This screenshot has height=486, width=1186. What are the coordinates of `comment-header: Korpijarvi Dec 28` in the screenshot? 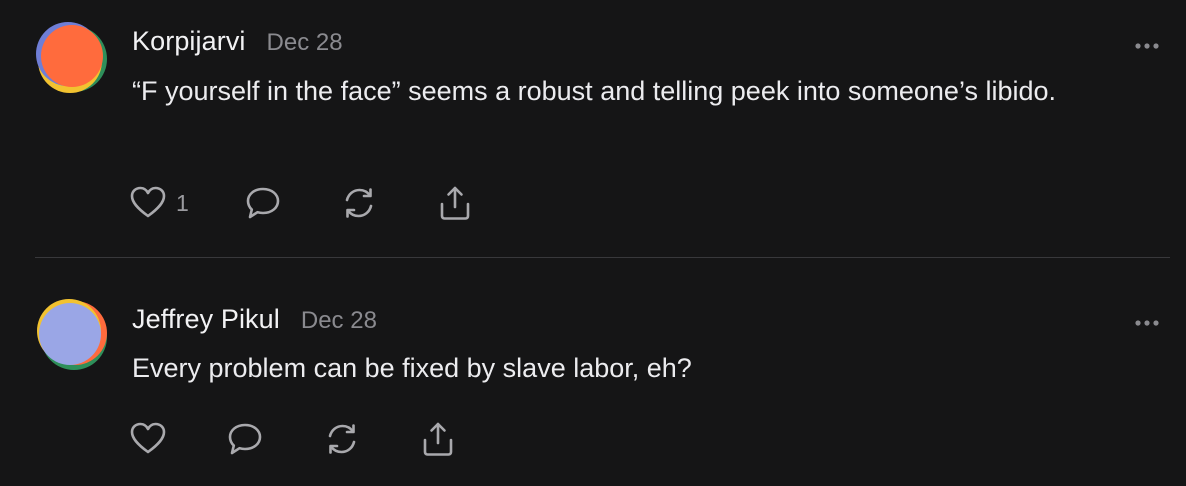 It's located at (237, 41).